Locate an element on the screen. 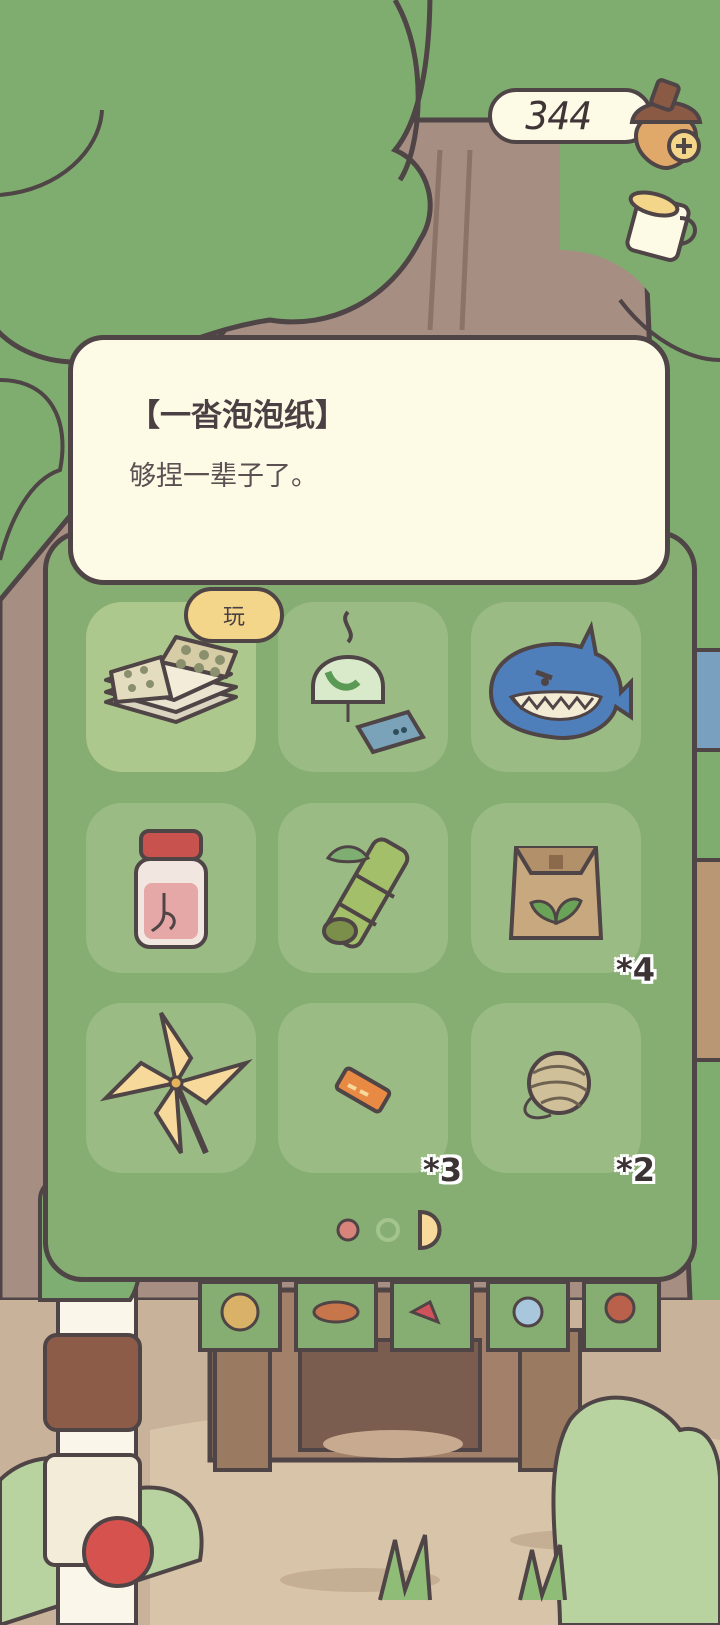  item-title: 【一沓泡泡纸】 is located at coordinates (237, 416).